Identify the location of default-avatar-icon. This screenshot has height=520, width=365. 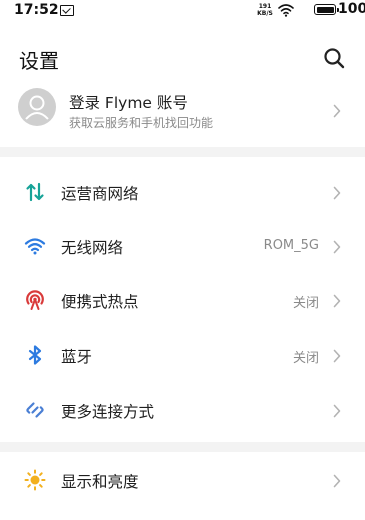
(37, 107).